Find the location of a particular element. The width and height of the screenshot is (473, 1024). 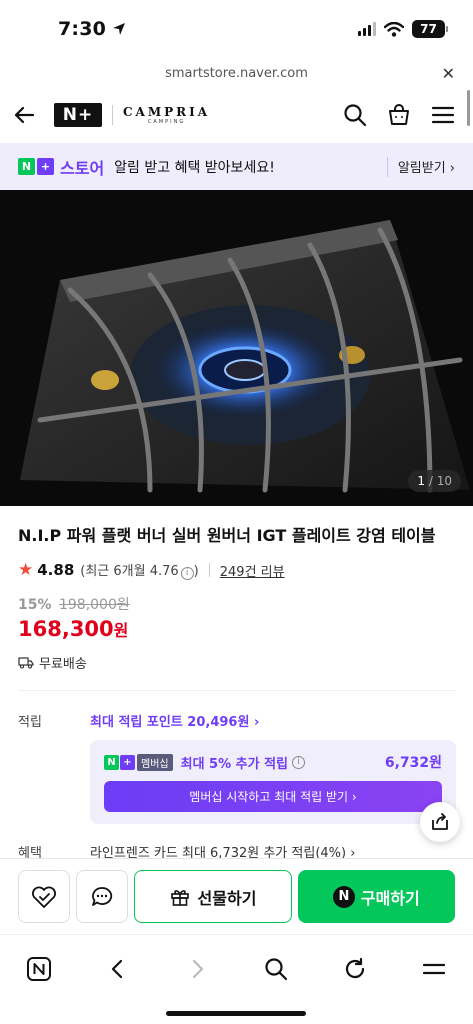

brand-logo: CAMPRIA CAMPING is located at coordinates (166, 115).